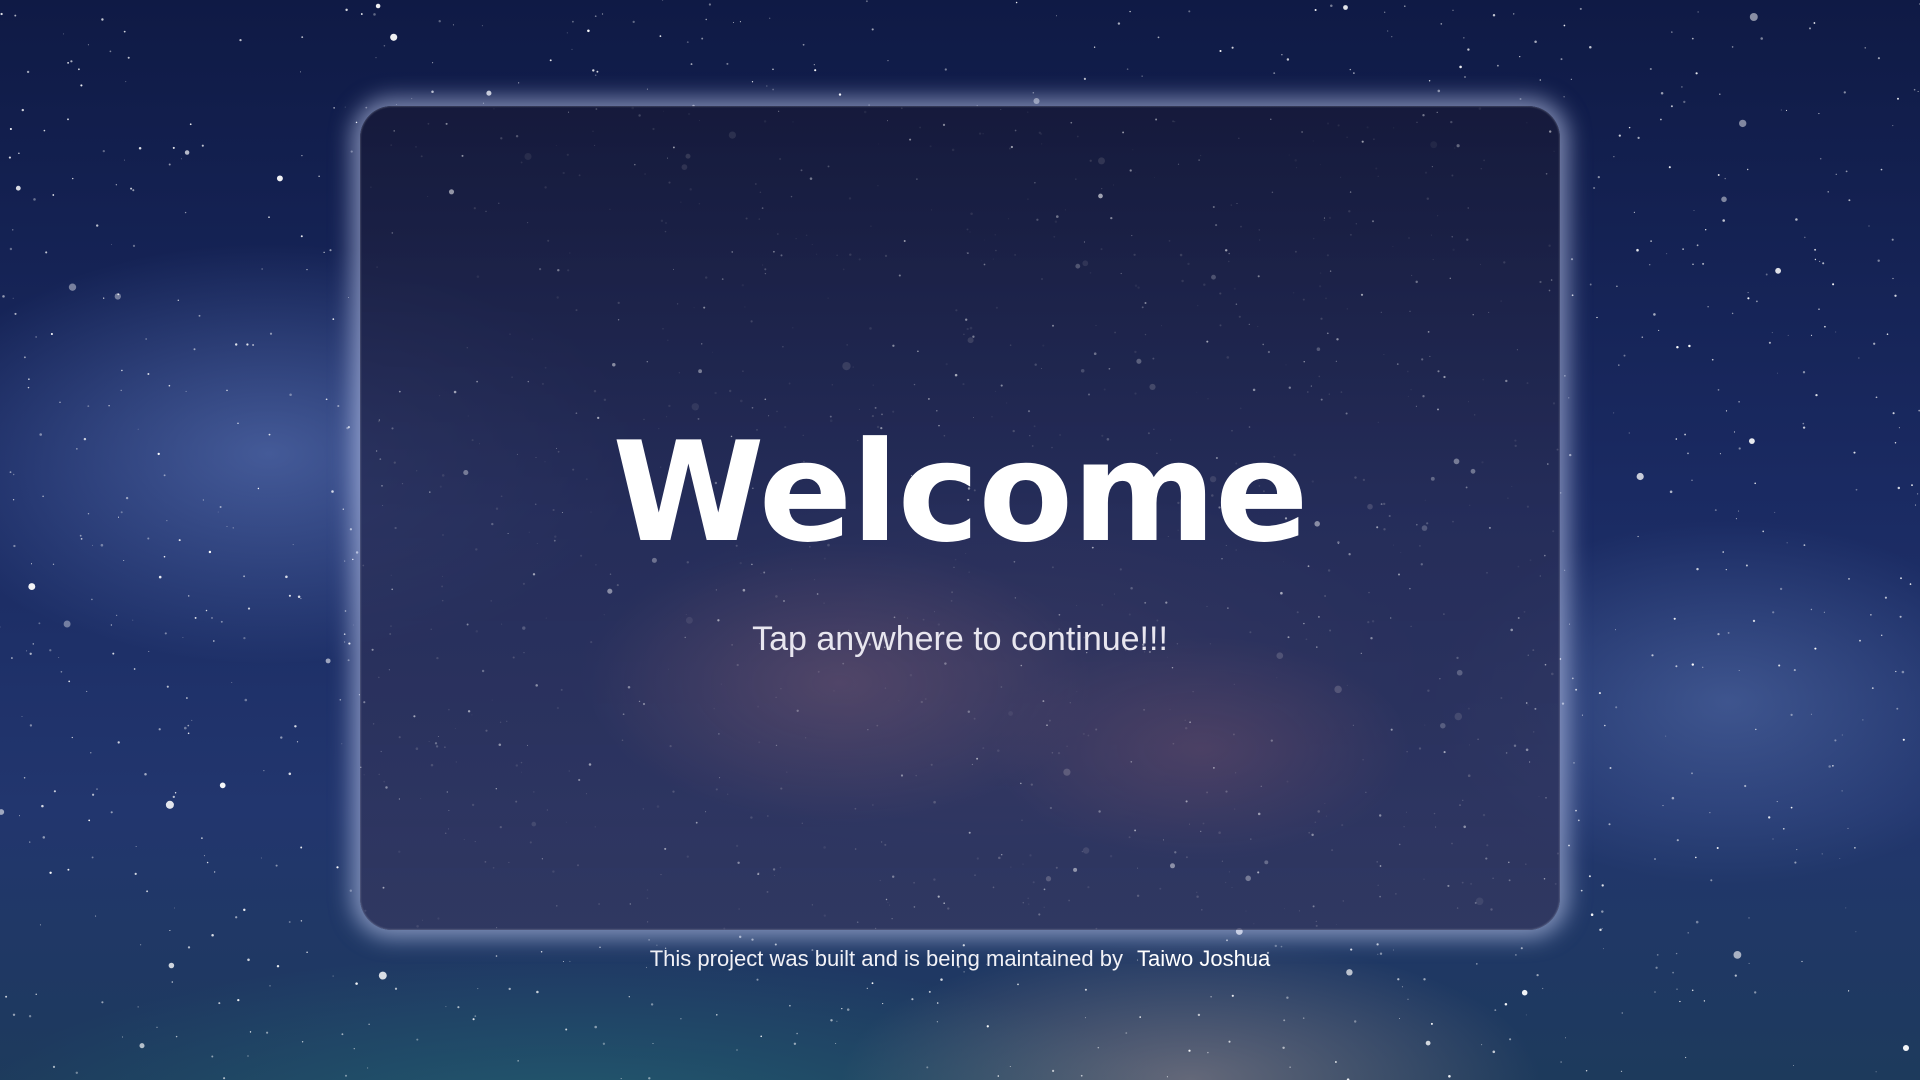  Describe the element at coordinates (960, 492) in the screenshot. I see `welcome-heading: Welcome` at that location.